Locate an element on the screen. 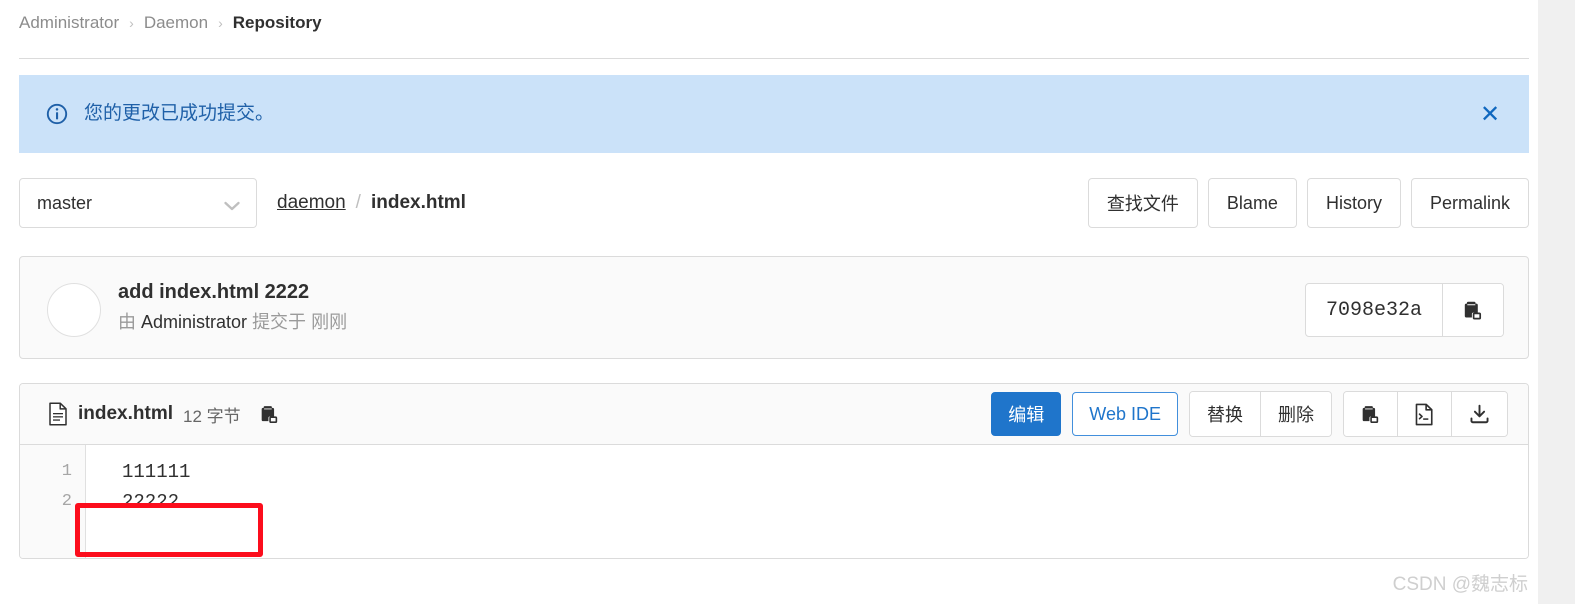 The width and height of the screenshot is (1575, 604). commit-time: 刚刚 is located at coordinates (329, 322).